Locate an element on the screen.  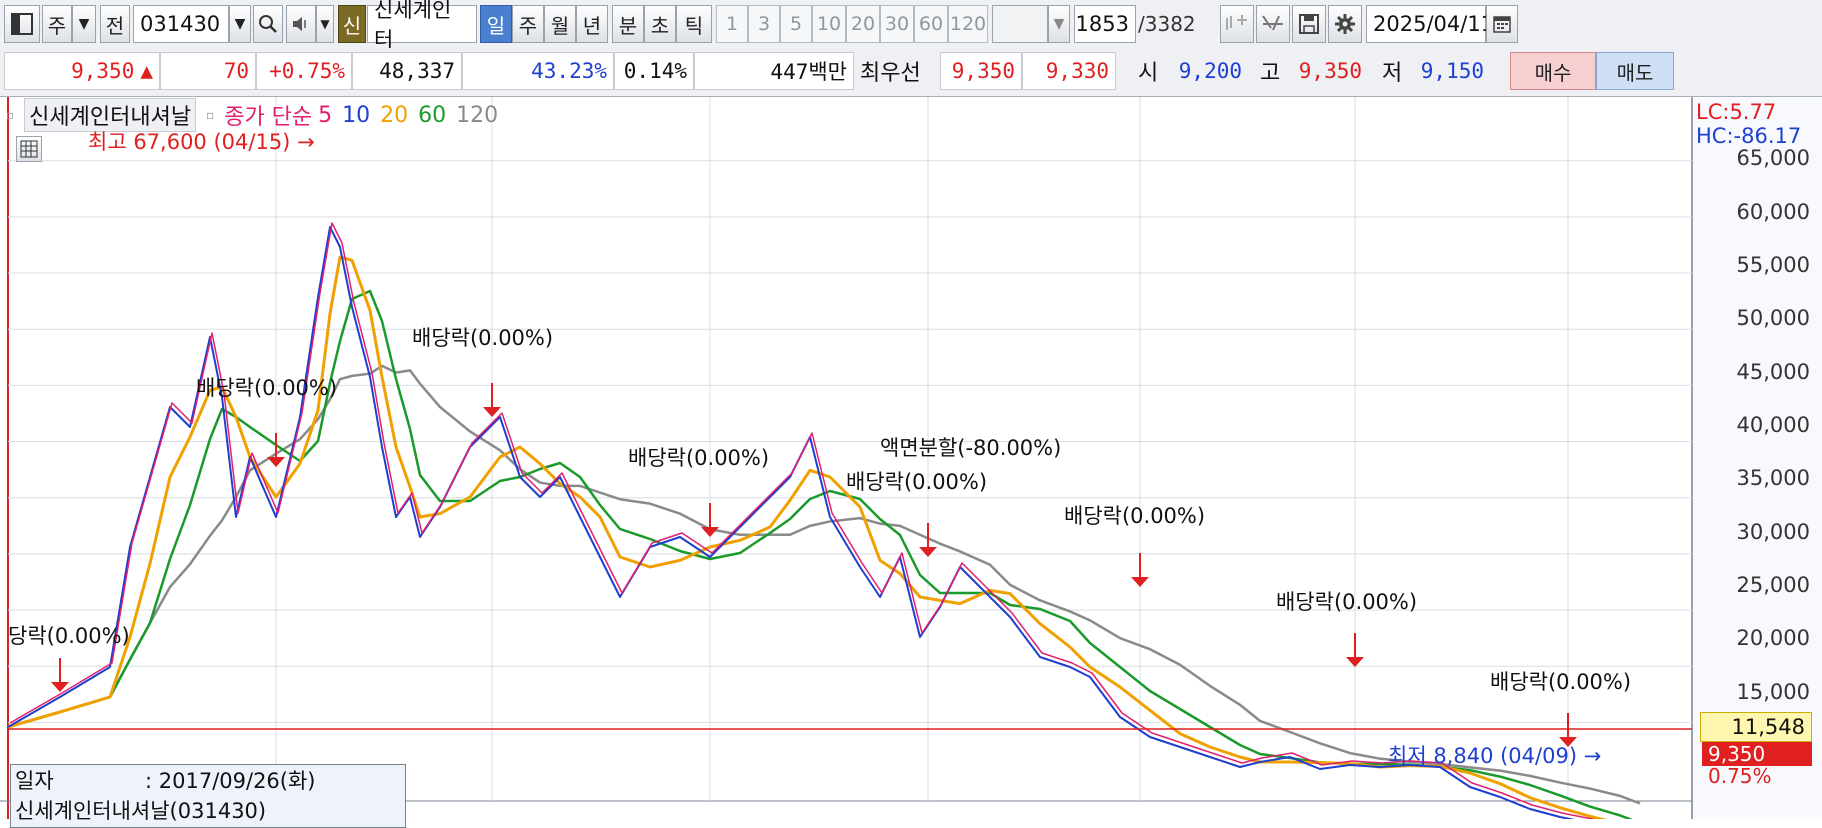
legend-box-icon: ▫ is located at coordinates (10, 115).